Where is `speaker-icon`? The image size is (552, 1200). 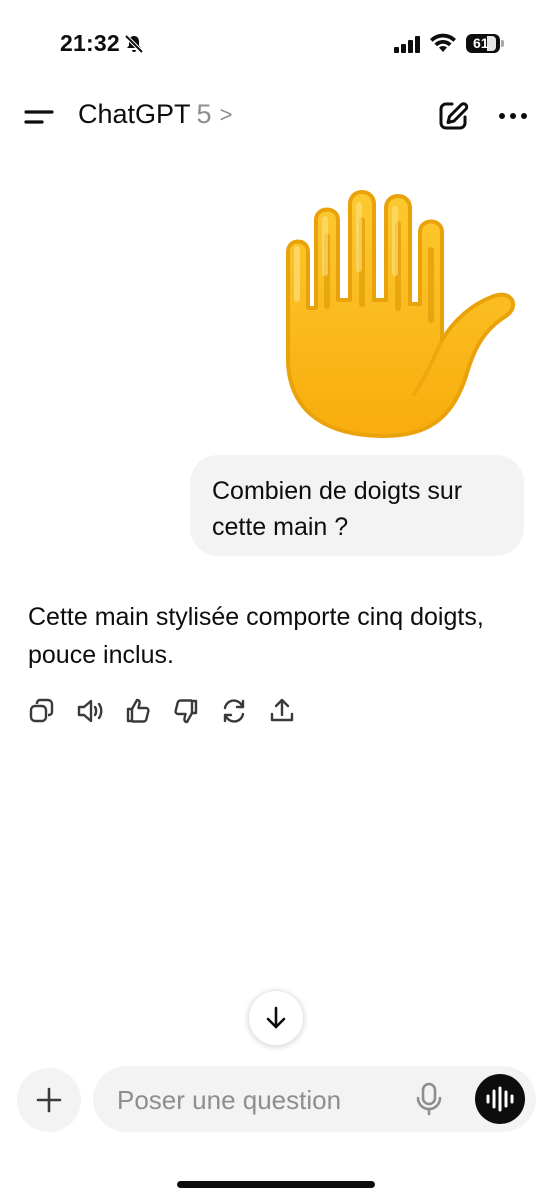 speaker-icon is located at coordinates (90, 711).